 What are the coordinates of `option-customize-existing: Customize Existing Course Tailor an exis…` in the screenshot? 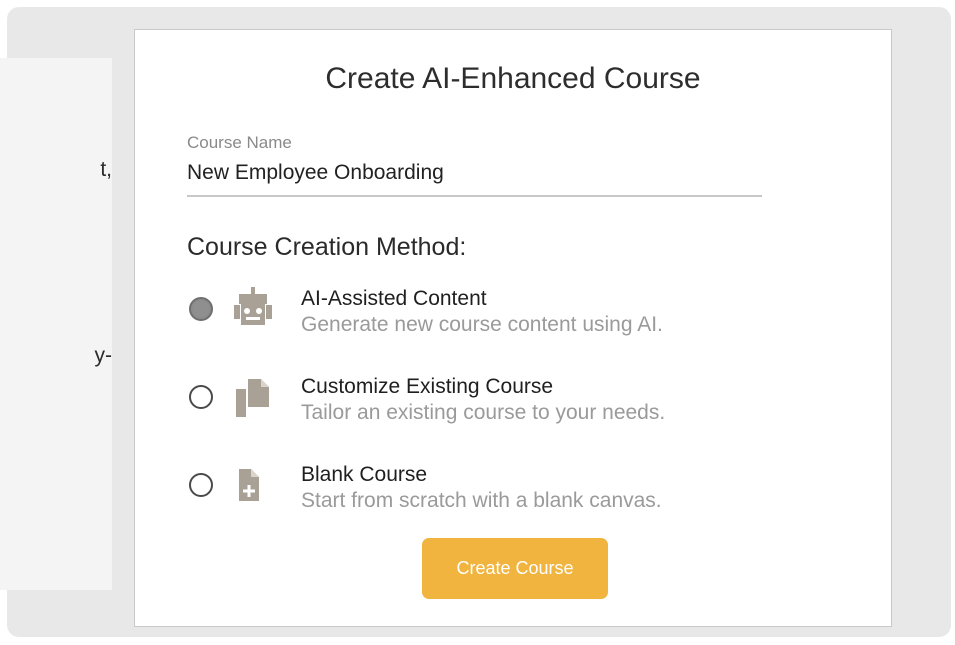 It's located at (507, 403).